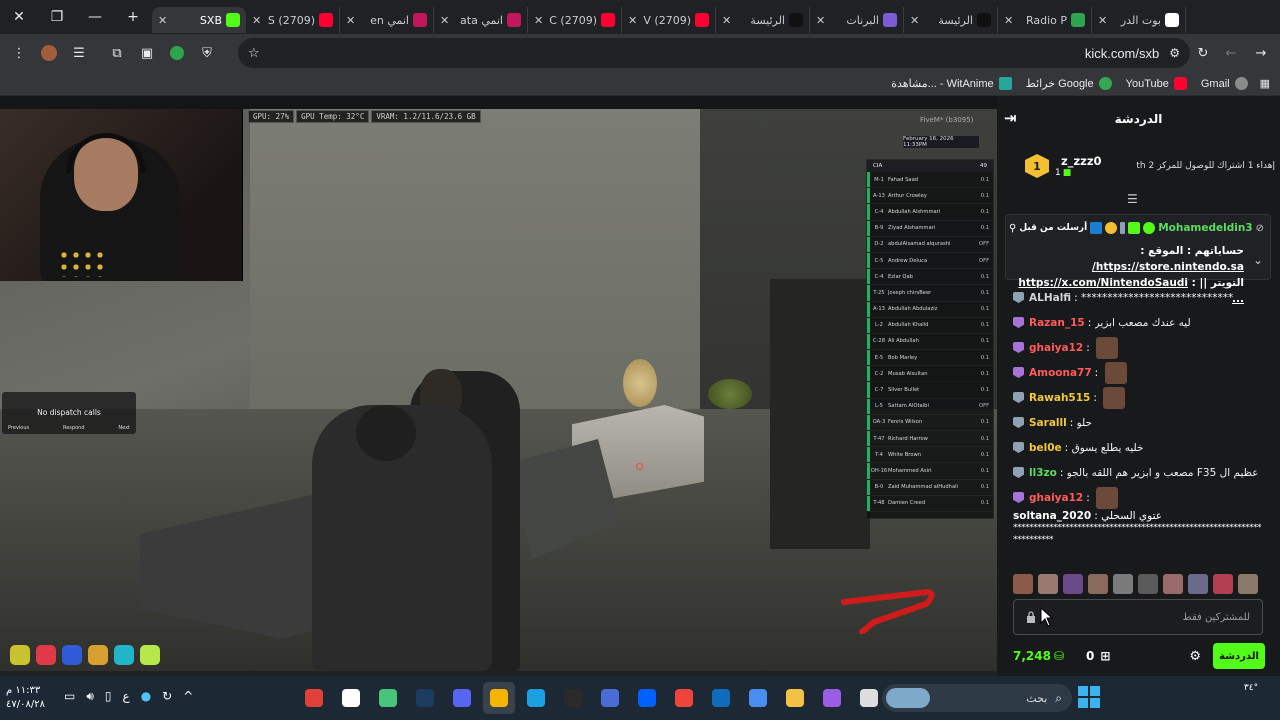  Describe the element at coordinates (1156, 83) in the screenshot. I see `bookmark-youtube: YouTube` at that location.